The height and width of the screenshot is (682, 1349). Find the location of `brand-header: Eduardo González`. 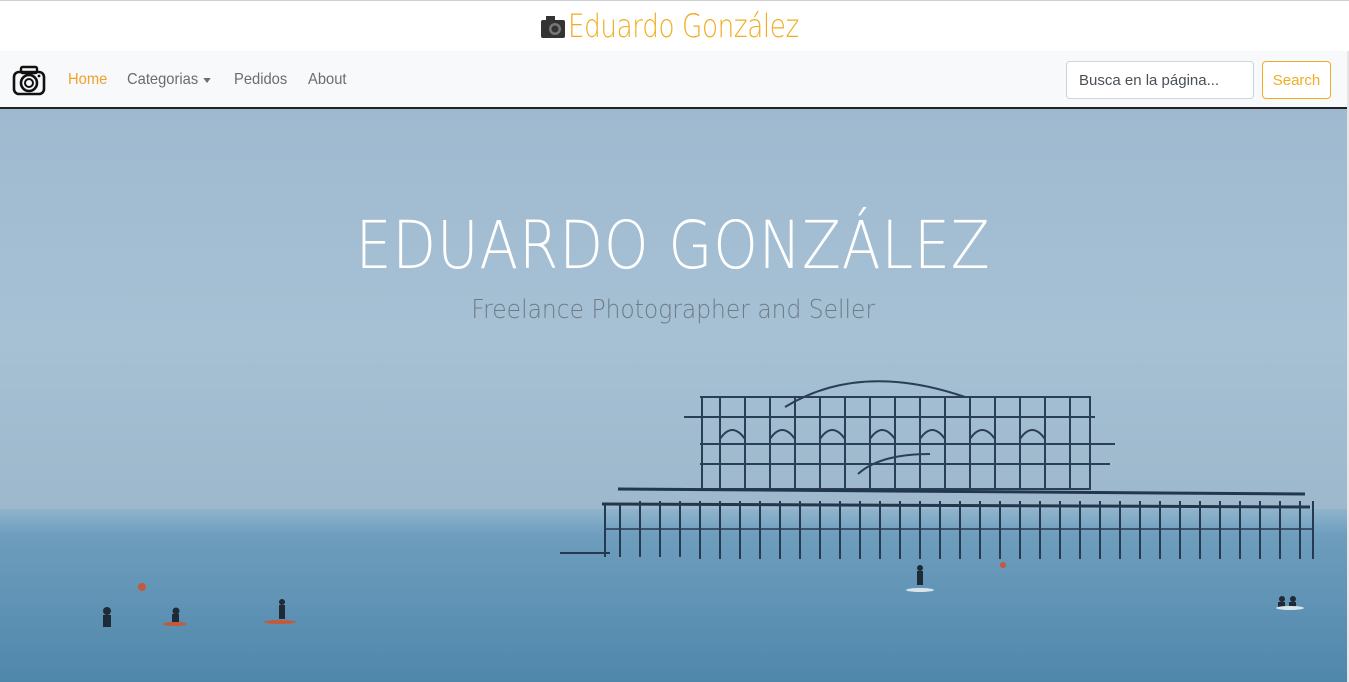

brand-header: Eduardo González is located at coordinates (674, 25).